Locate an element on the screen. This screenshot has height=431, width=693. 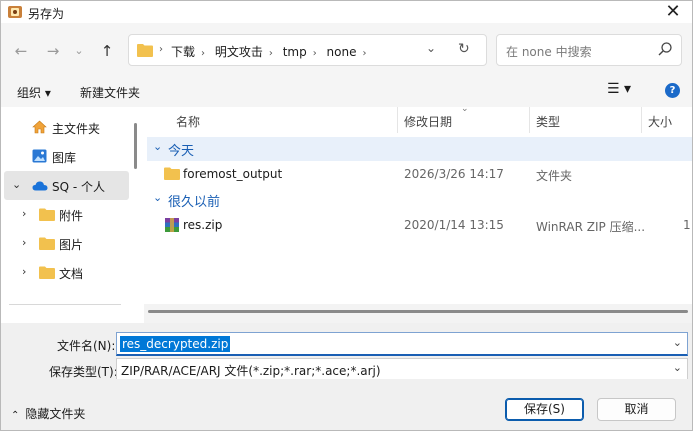
sidebar-item-label: 主文件夹 is located at coordinates (76, 129).